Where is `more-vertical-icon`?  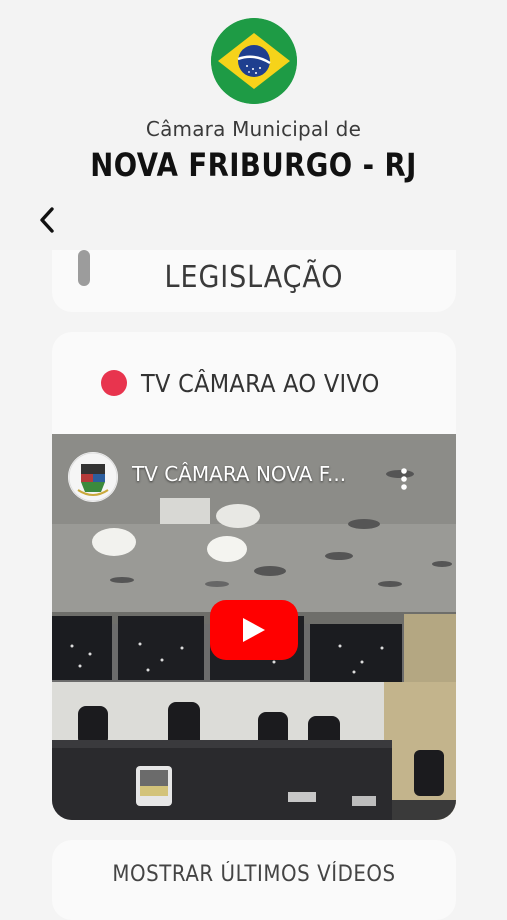
more-vertical-icon is located at coordinates (404, 479).